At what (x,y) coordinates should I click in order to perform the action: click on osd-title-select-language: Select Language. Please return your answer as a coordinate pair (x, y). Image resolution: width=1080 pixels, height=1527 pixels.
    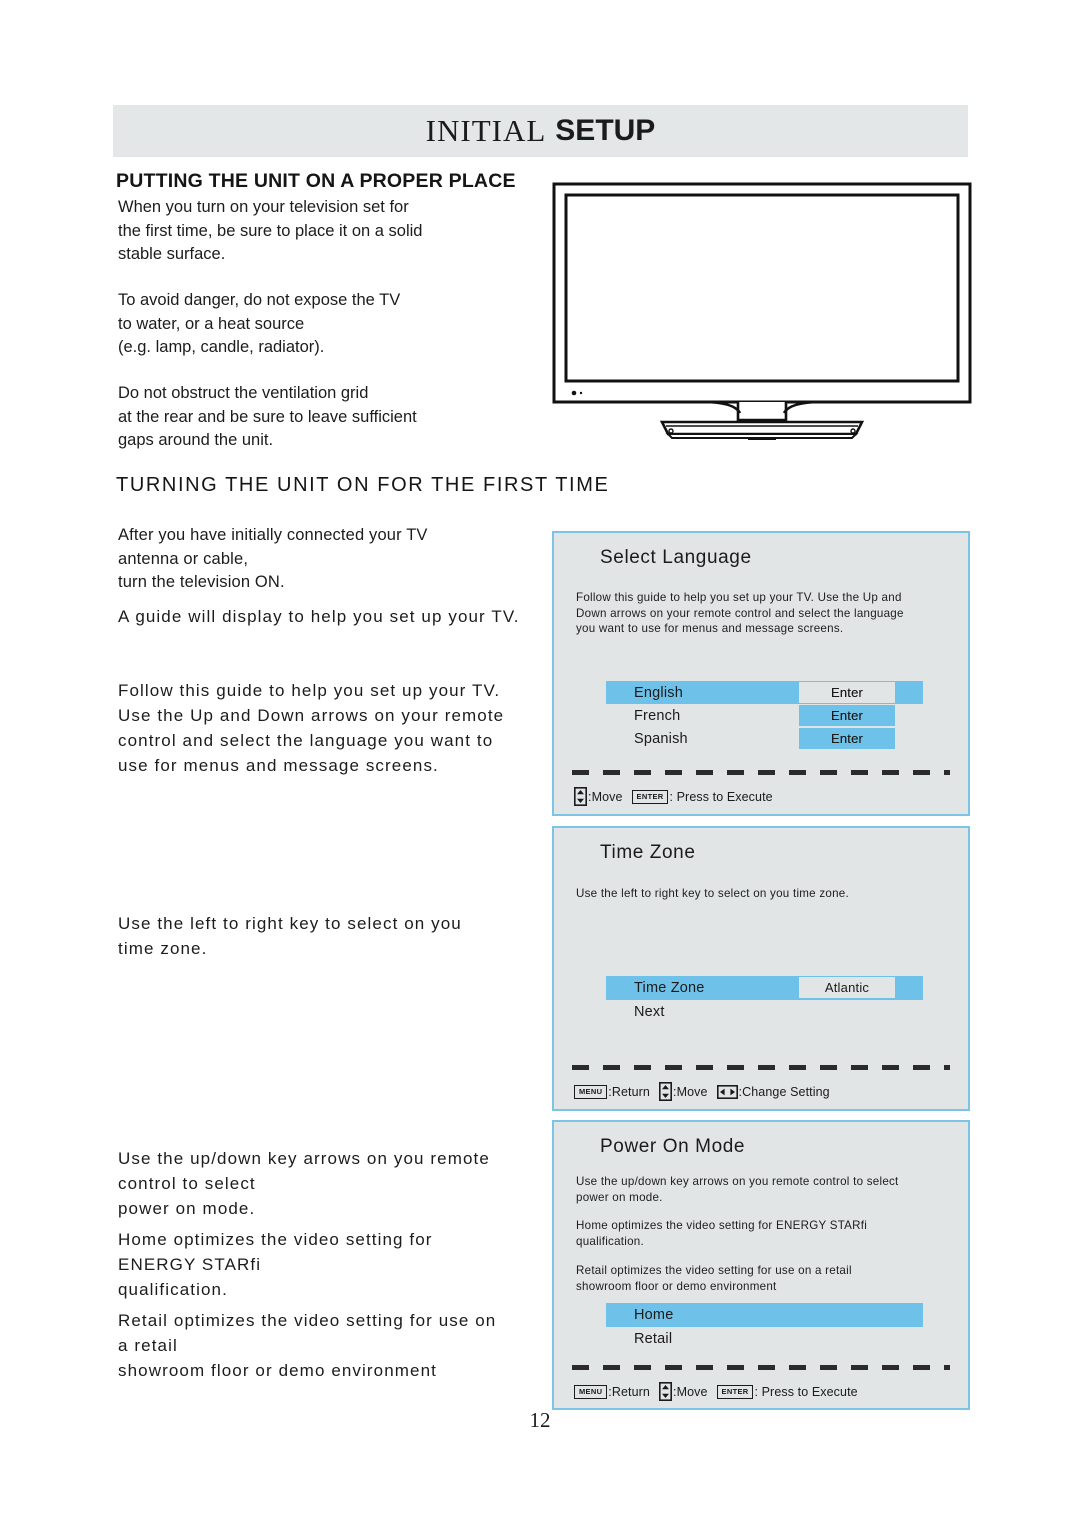
    Looking at the image, I should click on (676, 557).